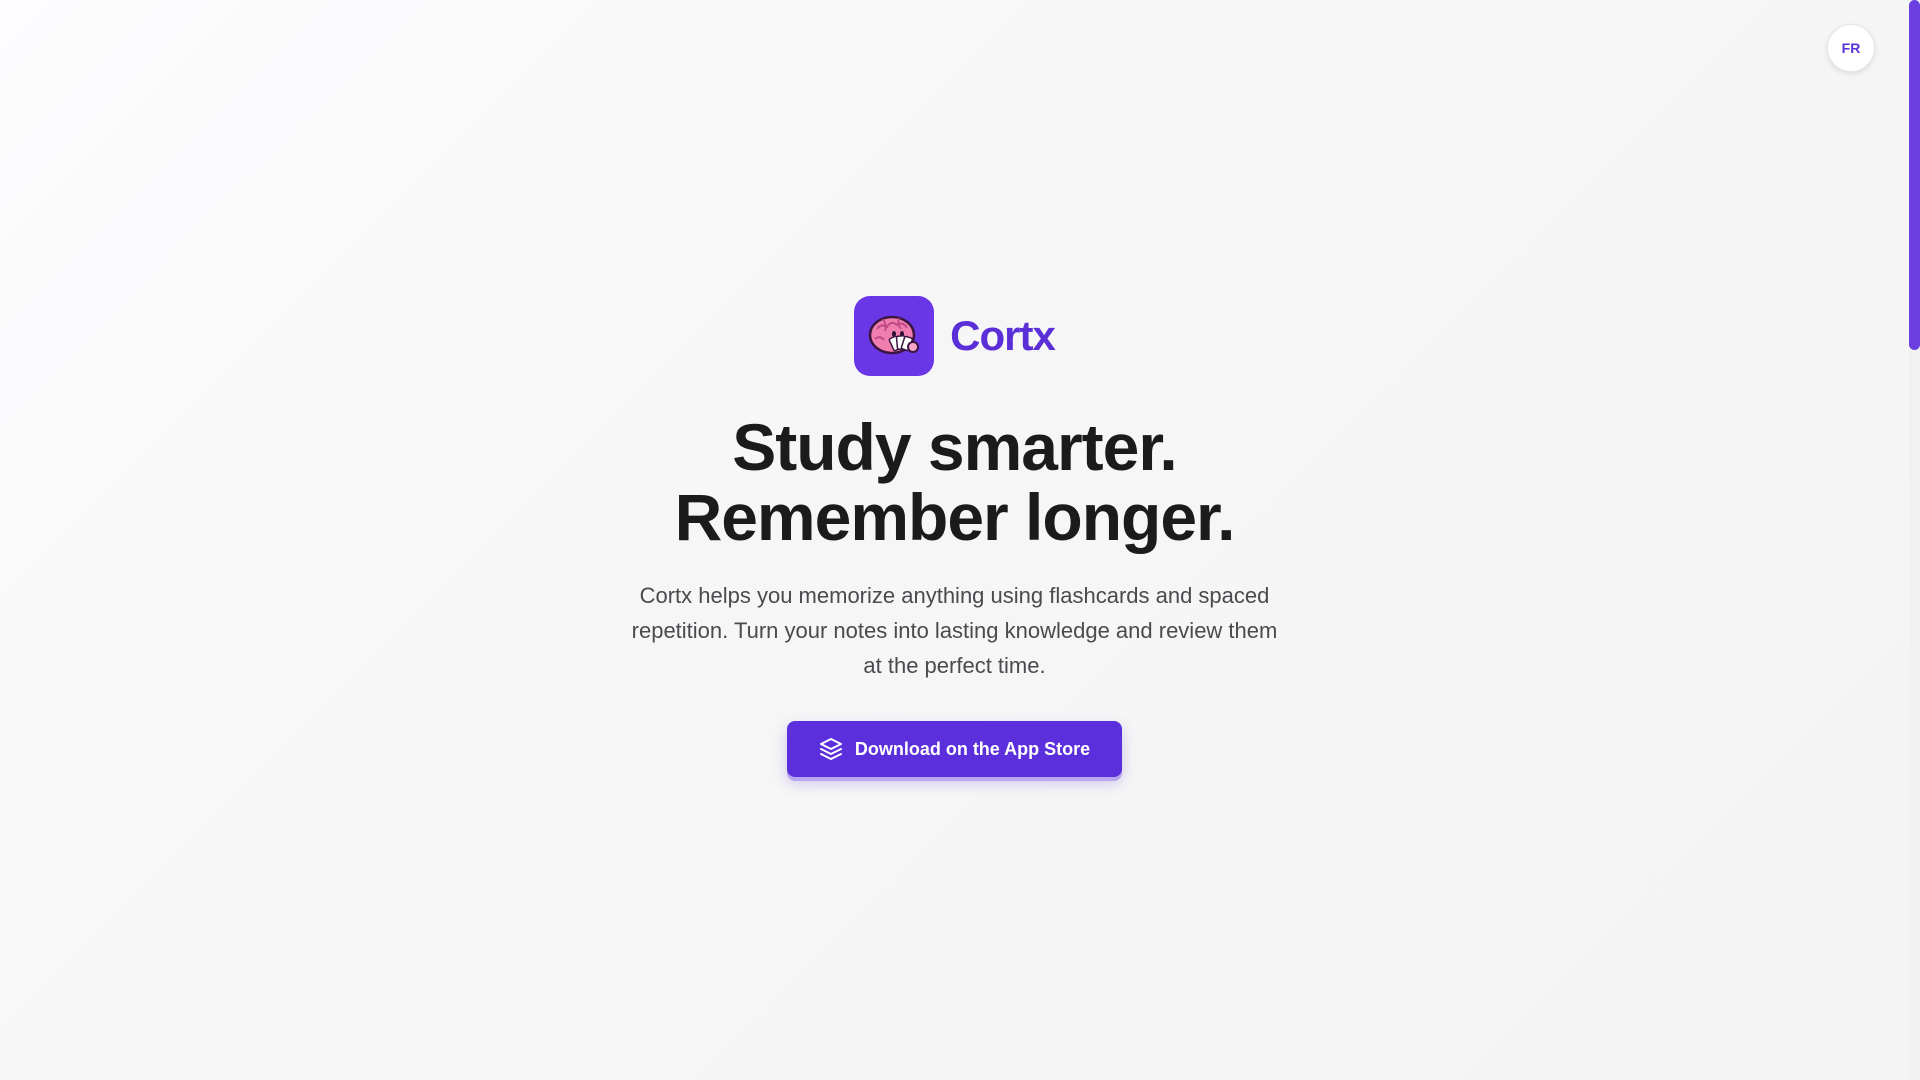 The height and width of the screenshot is (1080, 1920). I want to click on hero-headline: Study smarter. Remember longer., so click(955, 482).